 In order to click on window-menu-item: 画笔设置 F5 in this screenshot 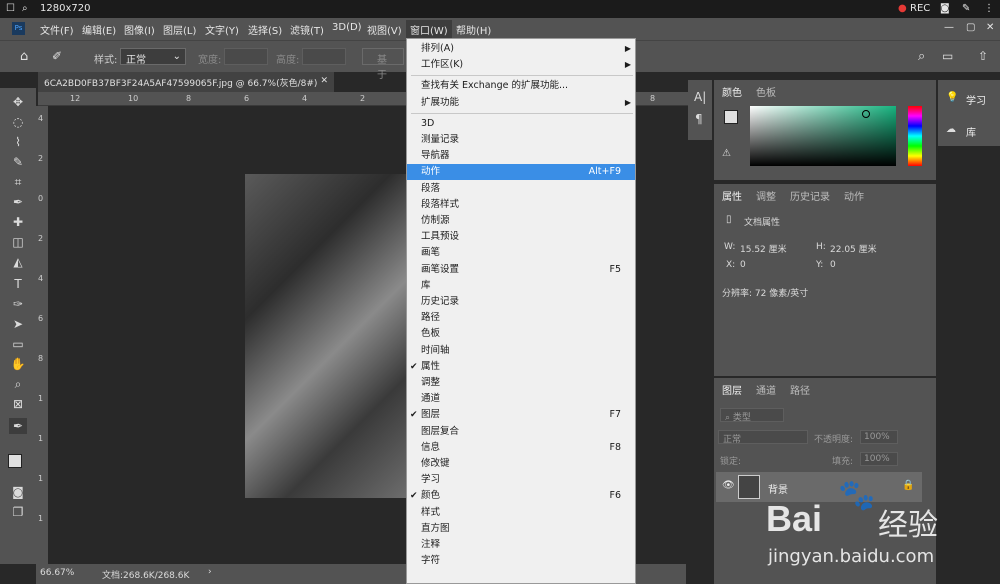, I will do `click(521, 270)`.